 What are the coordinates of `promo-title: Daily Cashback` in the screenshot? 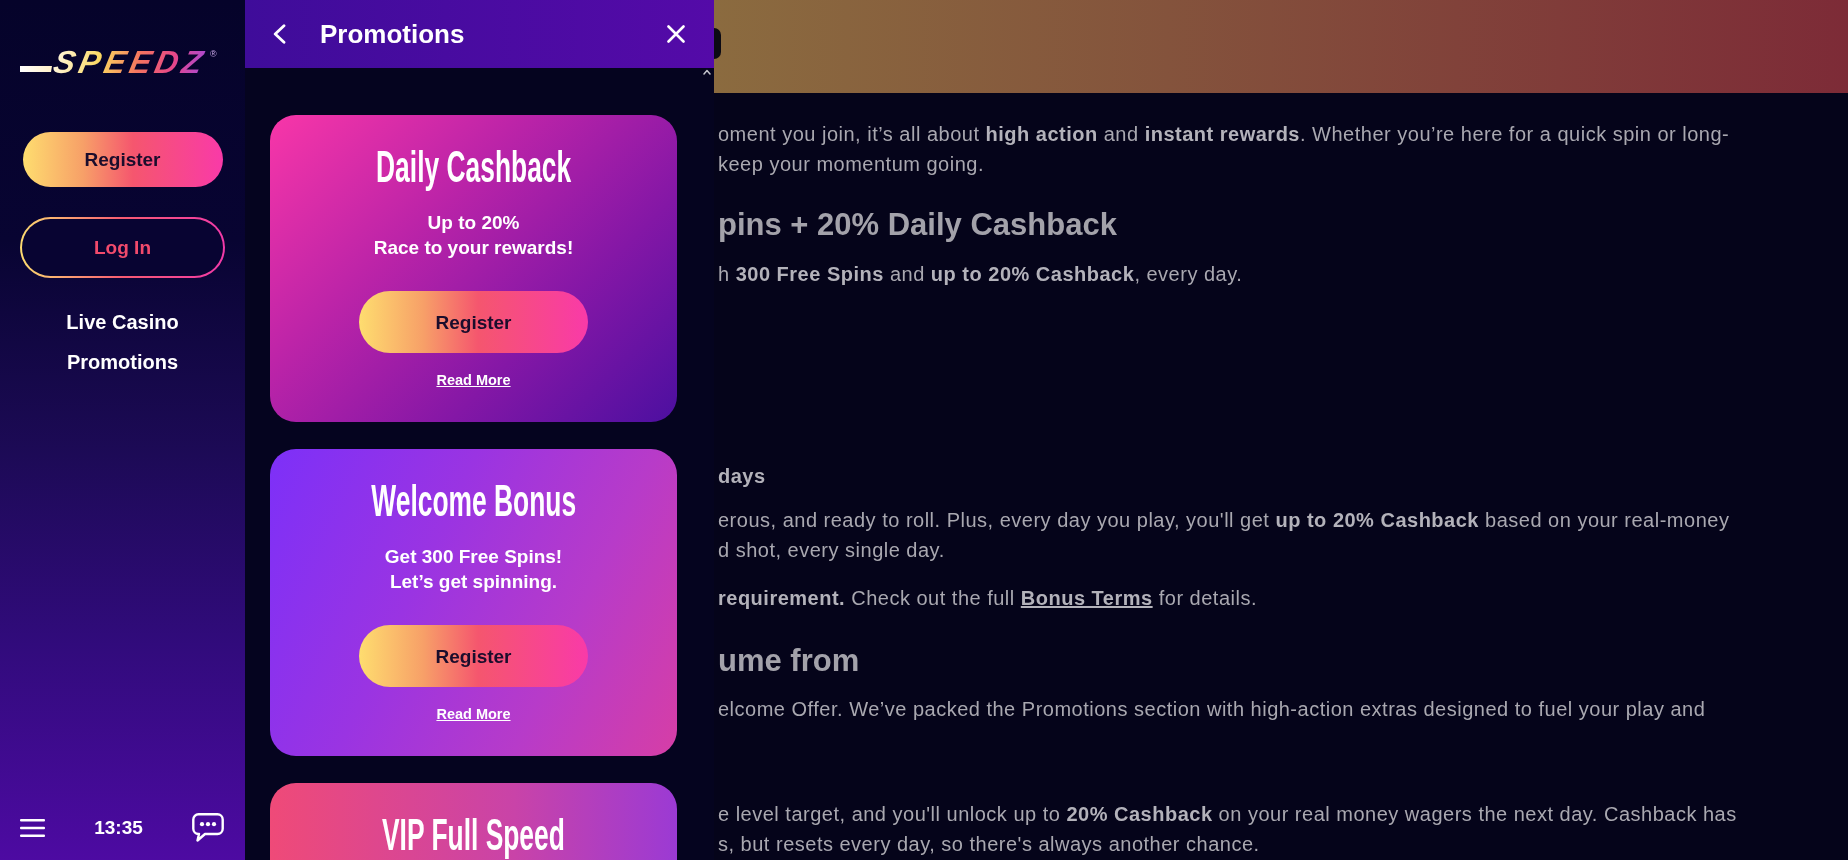 It's located at (473, 167).